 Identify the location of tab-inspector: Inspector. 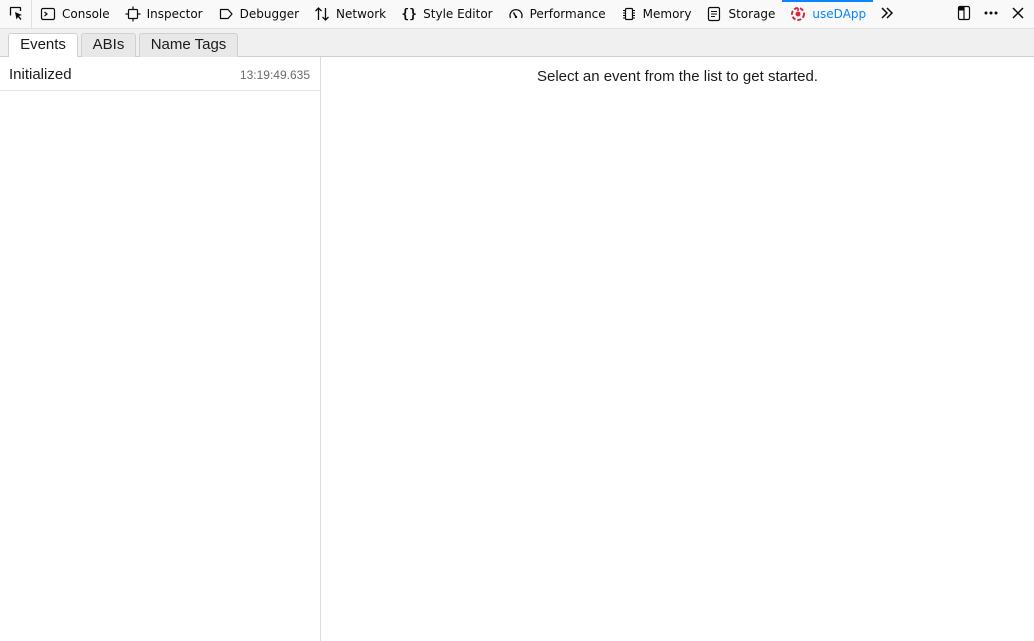
(163, 14).